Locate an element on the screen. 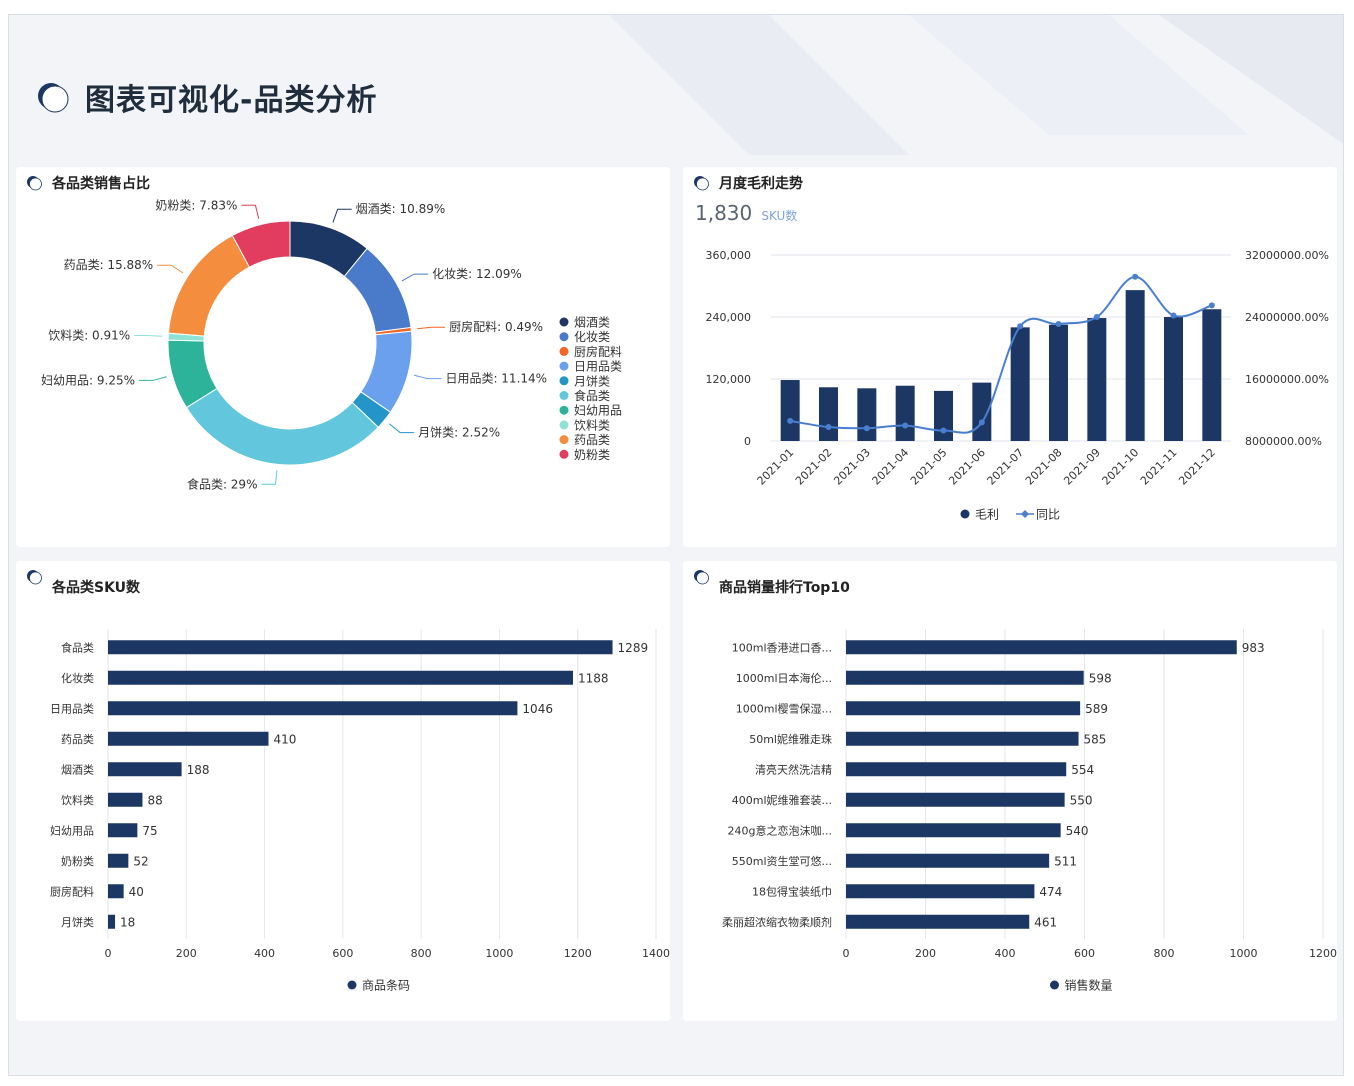 The height and width of the screenshot is (1086, 1354). x-tick-label: 2021-01 is located at coordinates (776, 467).